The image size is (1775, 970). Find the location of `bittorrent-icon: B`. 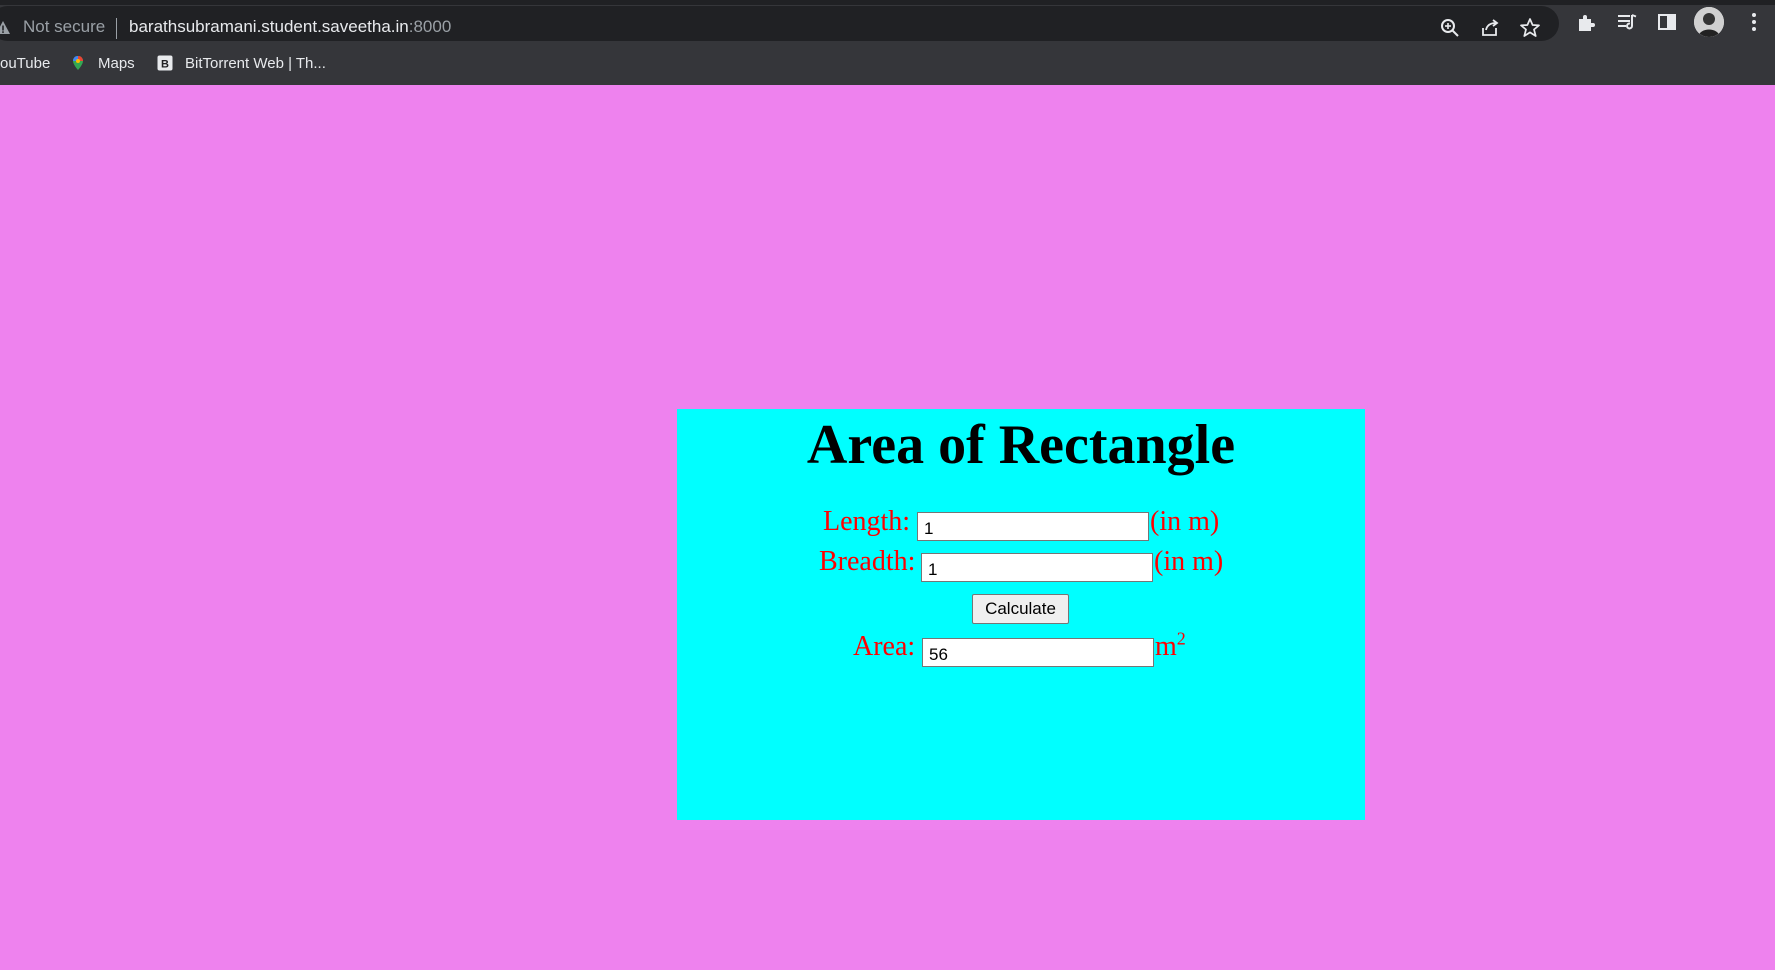

bittorrent-icon: B is located at coordinates (165, 63).